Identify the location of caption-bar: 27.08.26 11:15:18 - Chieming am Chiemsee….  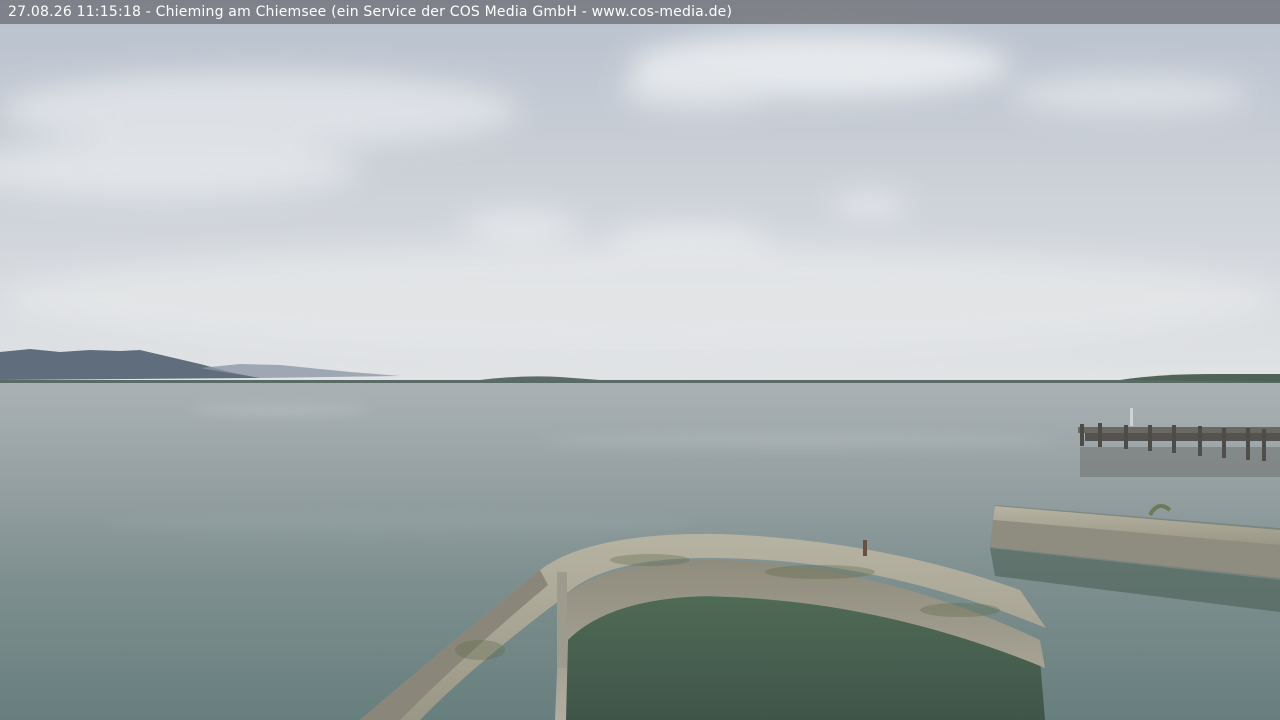
(640, 12).